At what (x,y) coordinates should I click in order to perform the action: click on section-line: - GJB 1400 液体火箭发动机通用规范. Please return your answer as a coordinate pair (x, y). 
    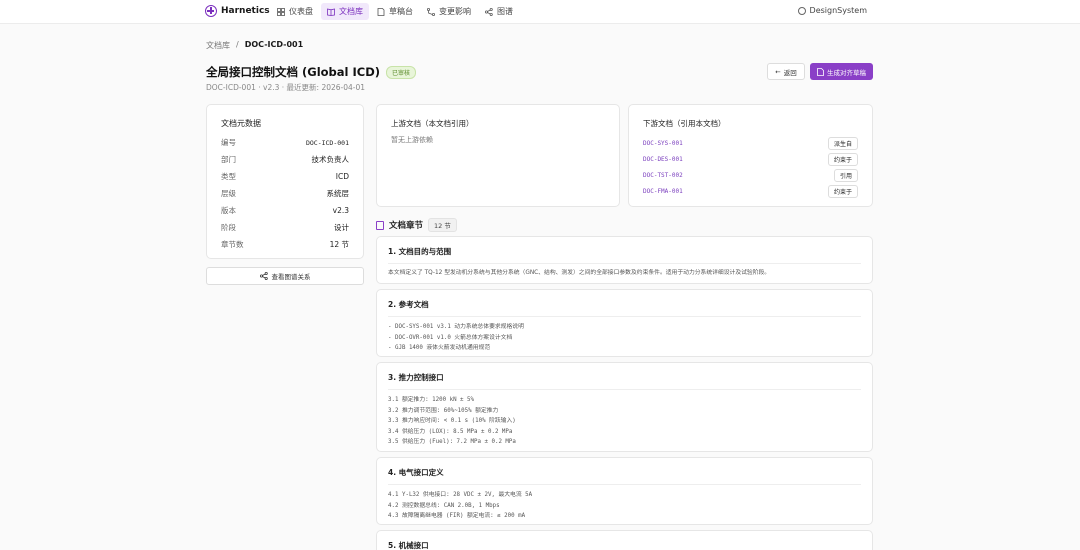
    Looking at the image, I should click on (439, 348).